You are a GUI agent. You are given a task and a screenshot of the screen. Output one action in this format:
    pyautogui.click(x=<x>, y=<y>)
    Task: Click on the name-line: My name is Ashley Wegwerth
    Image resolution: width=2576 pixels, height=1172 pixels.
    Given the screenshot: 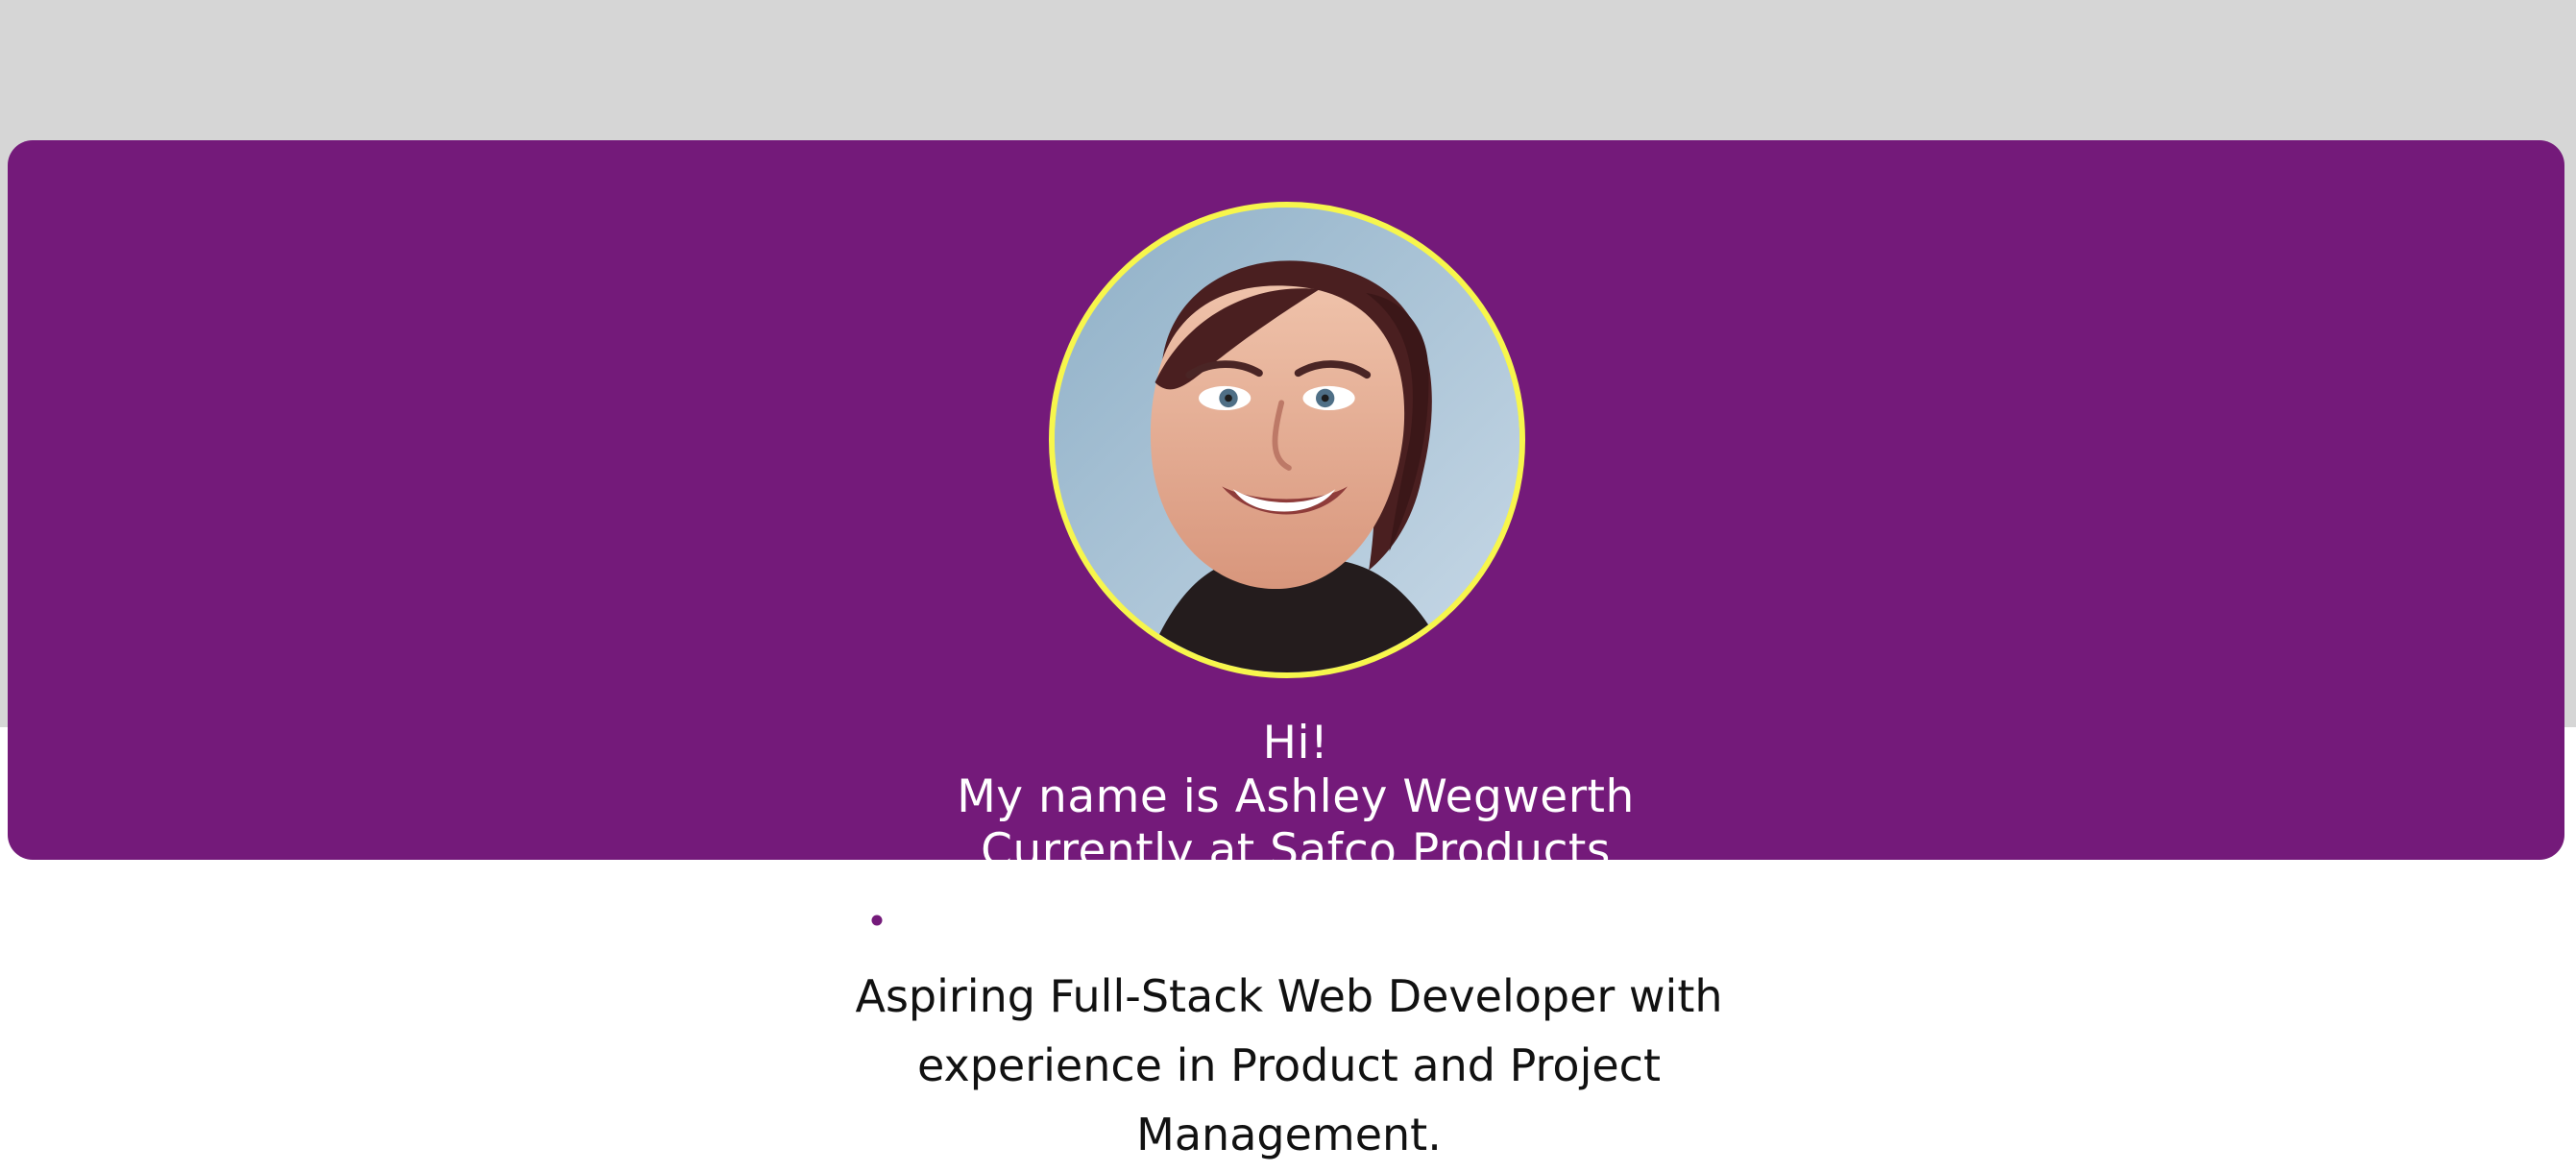 What is the action you would take?
    pyautogui.click(x=1296, y=796)
    